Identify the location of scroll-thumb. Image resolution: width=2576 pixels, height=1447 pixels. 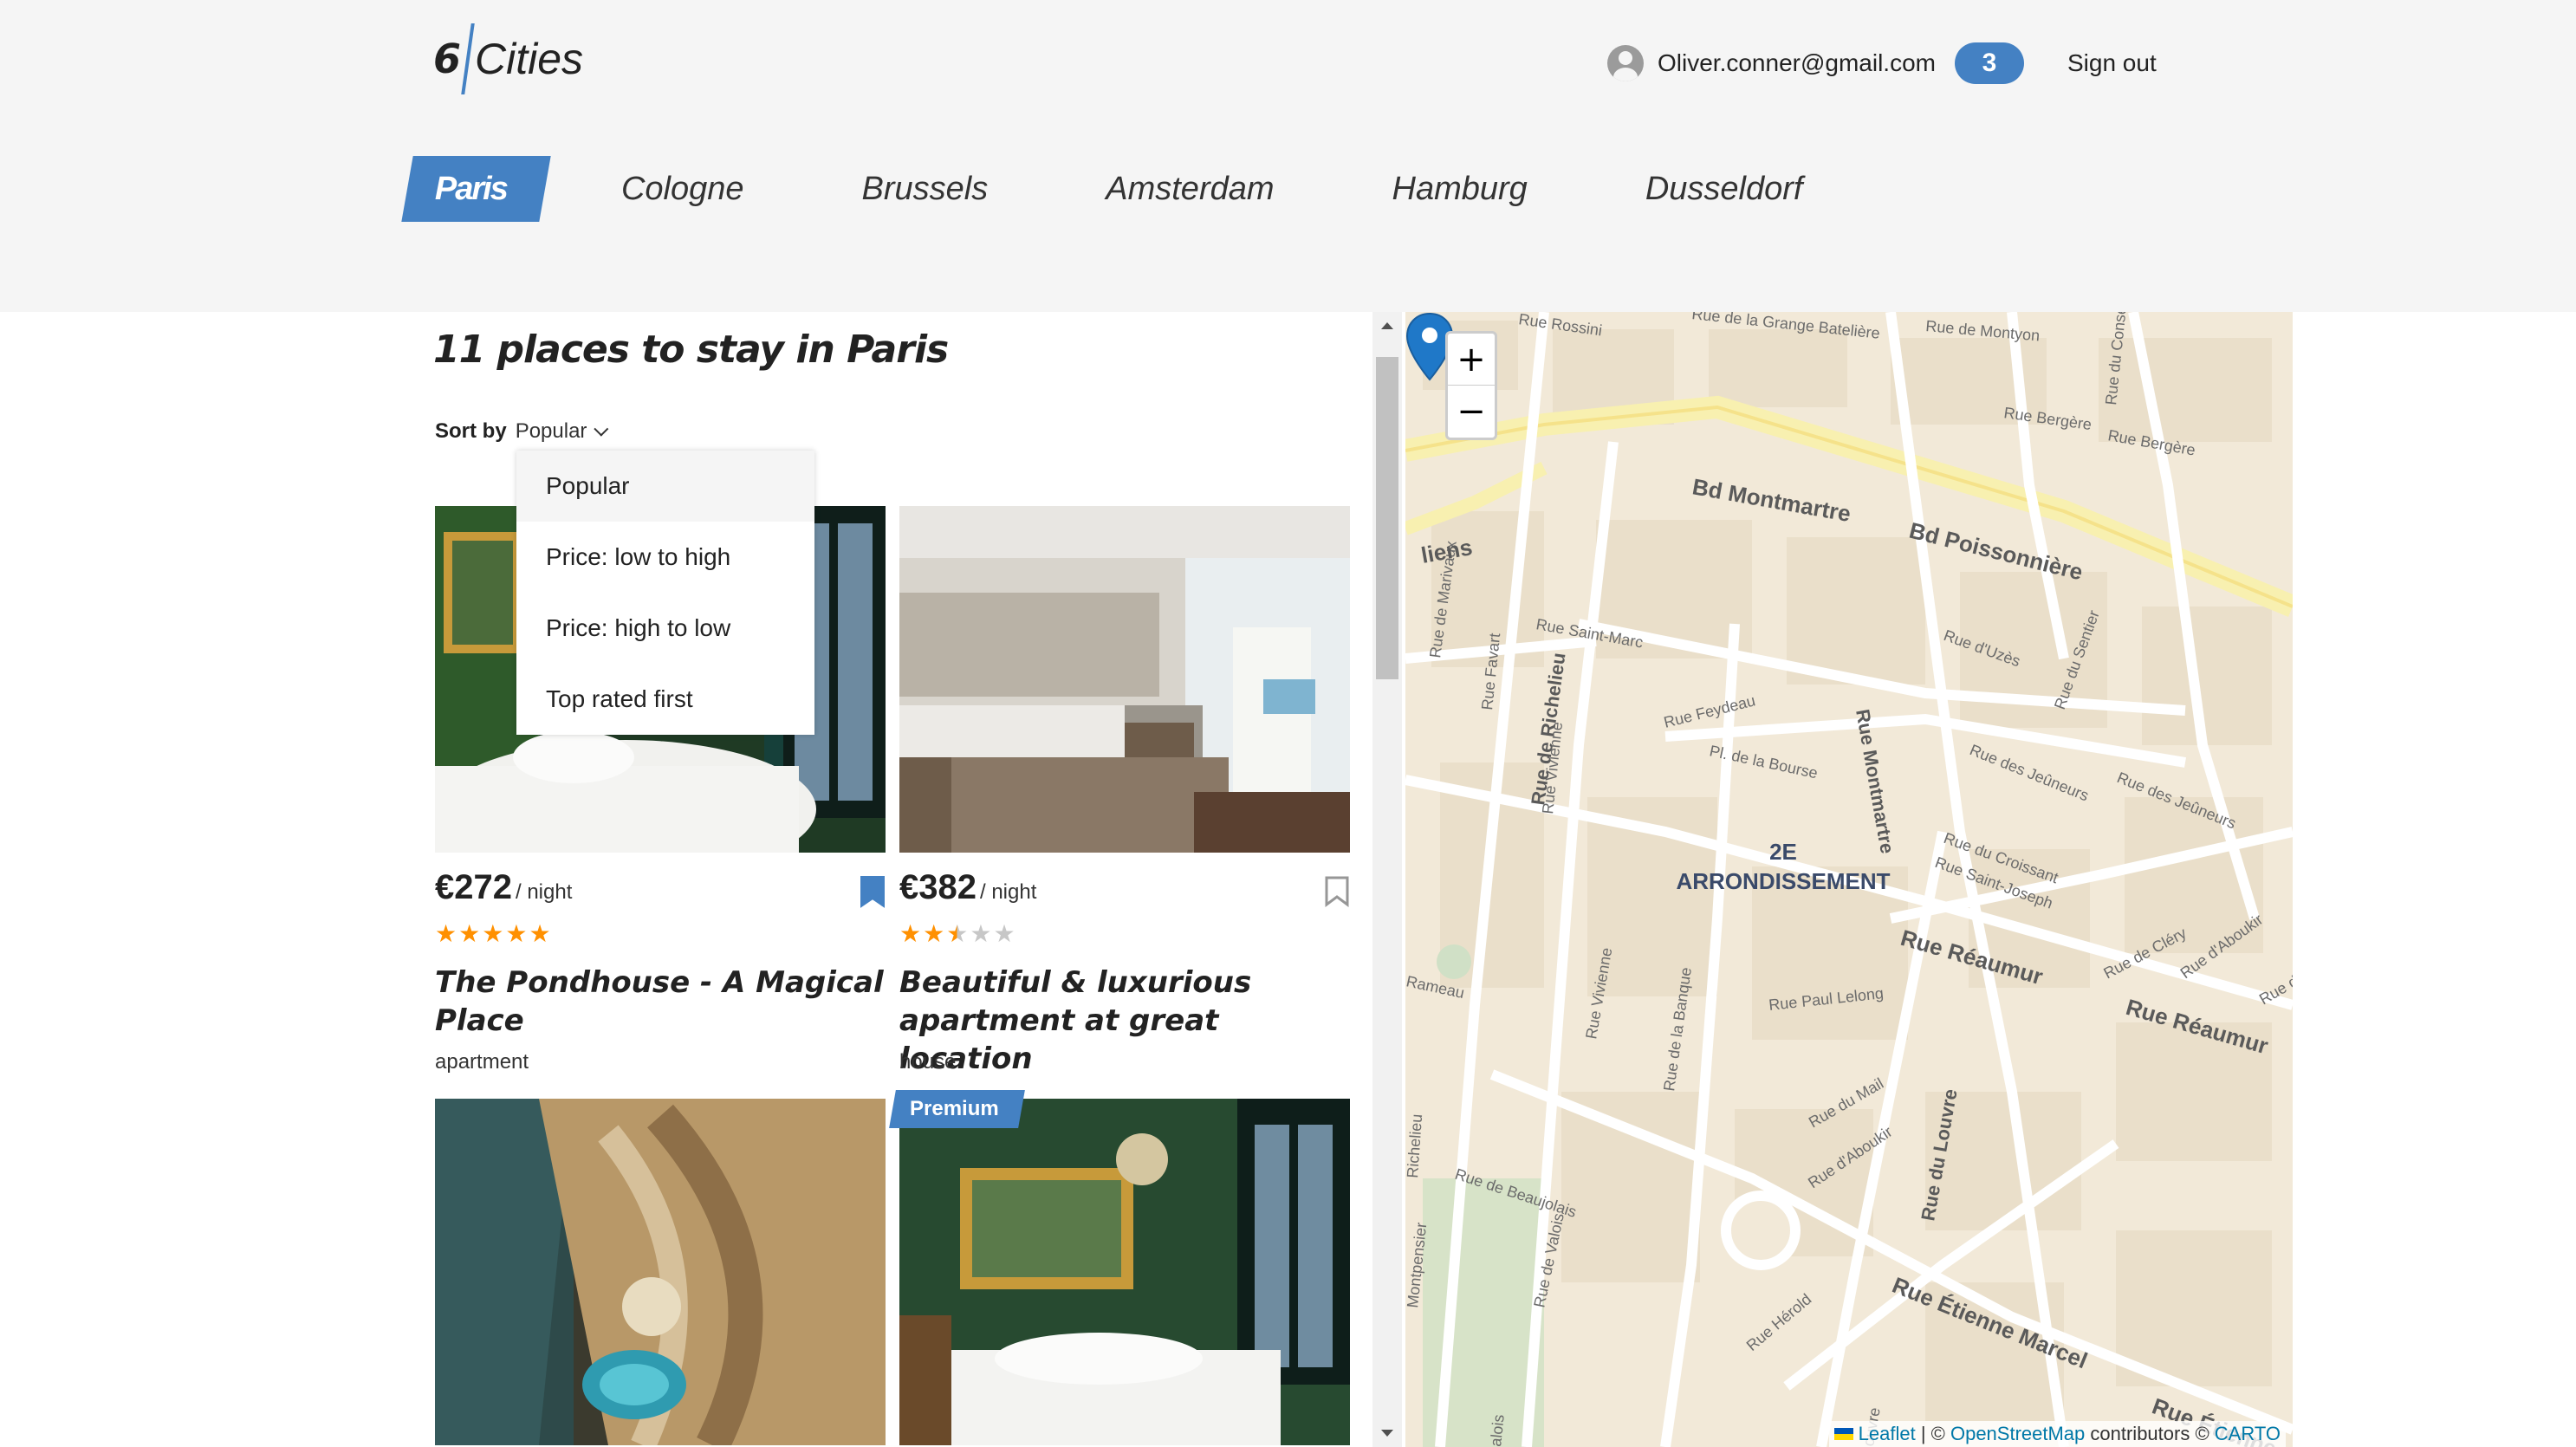
(1387, 518).